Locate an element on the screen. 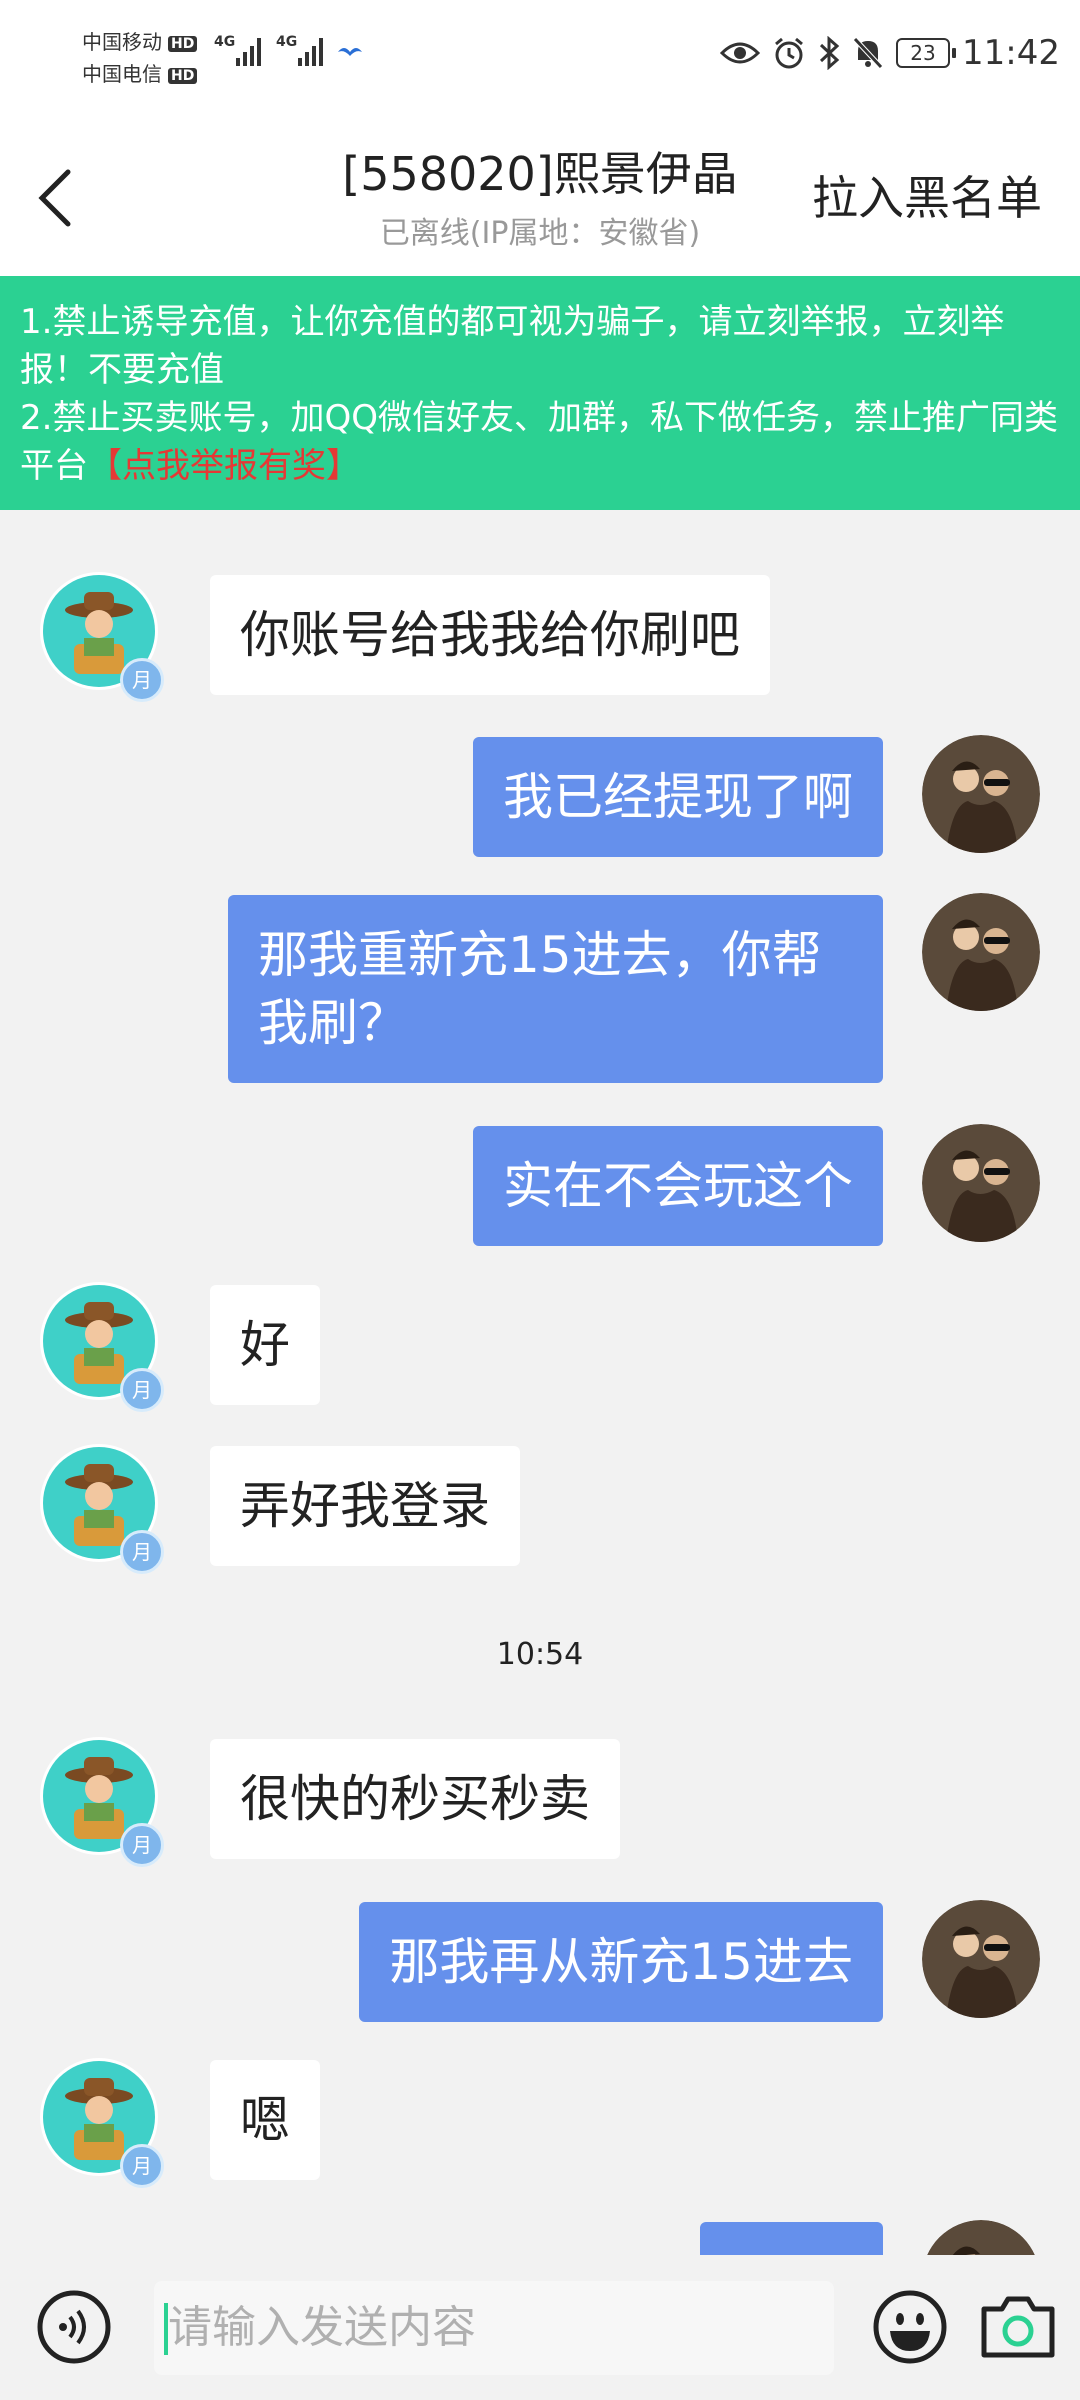 The image size is (1080, 2400). network-type-1: 4G is located at coordinates (225, 42).